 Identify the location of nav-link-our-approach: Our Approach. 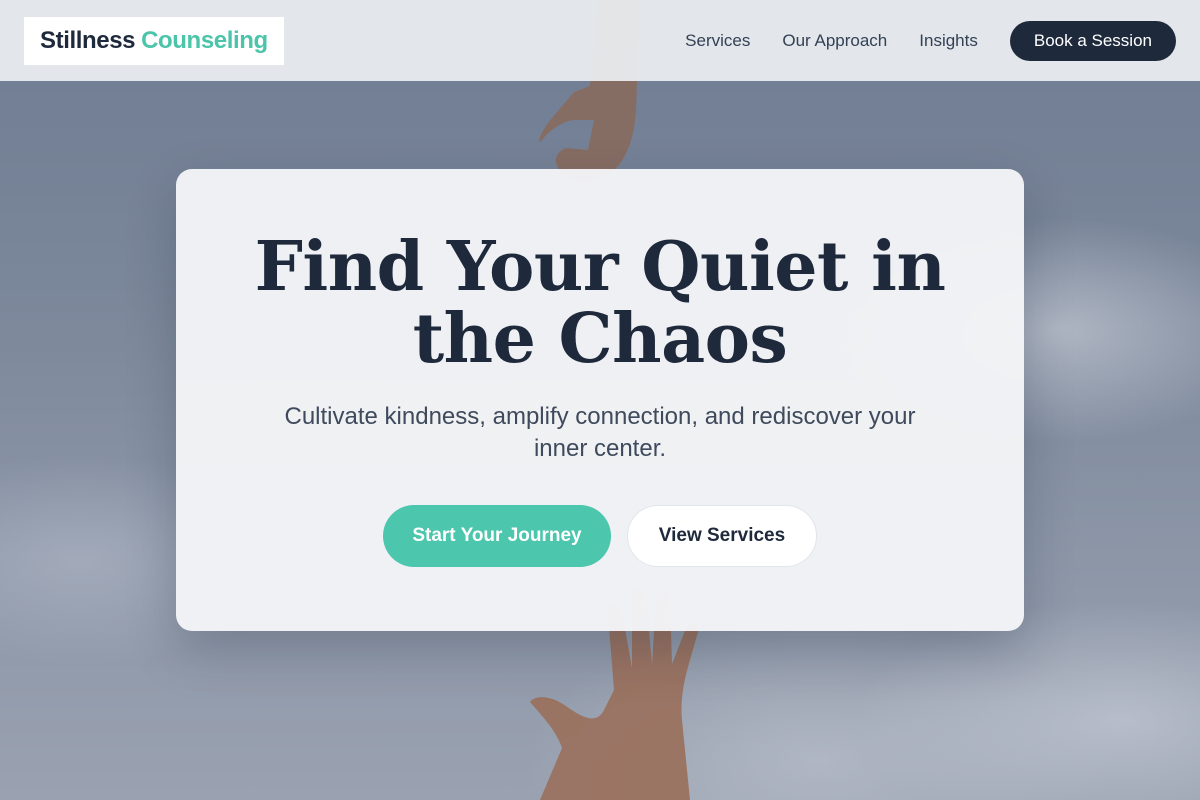
(834, 41).